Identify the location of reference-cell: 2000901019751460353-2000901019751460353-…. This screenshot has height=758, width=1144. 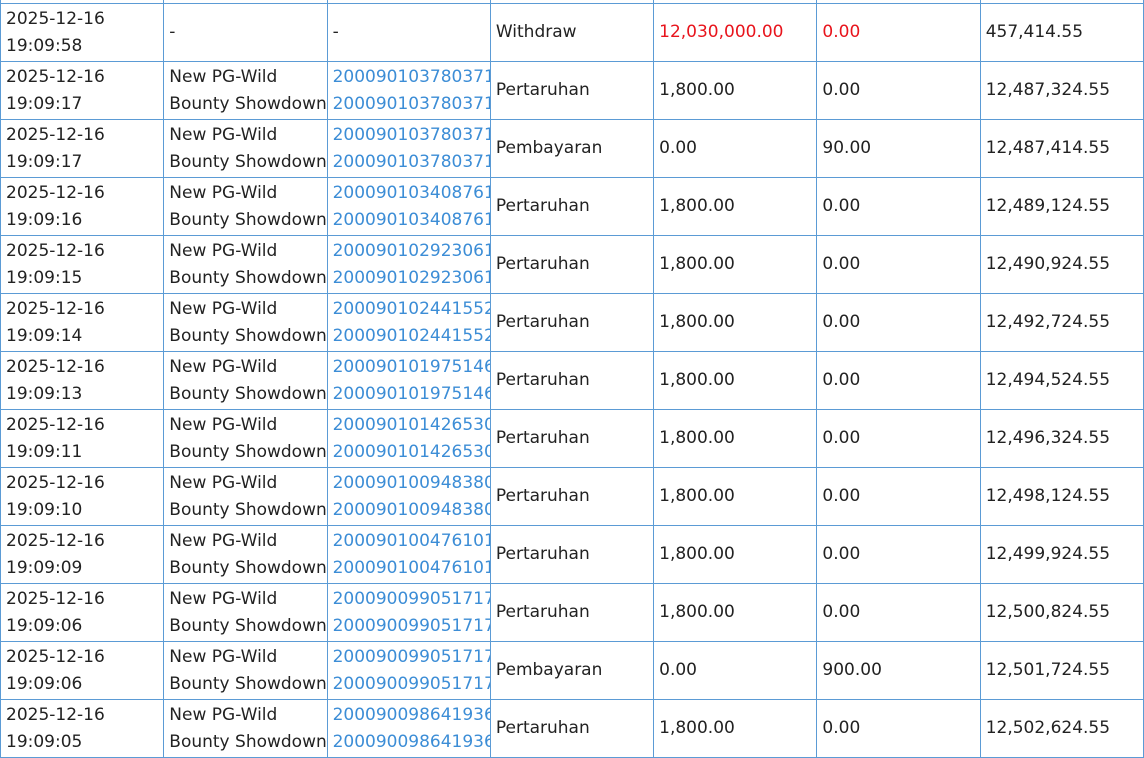
(408, 380).